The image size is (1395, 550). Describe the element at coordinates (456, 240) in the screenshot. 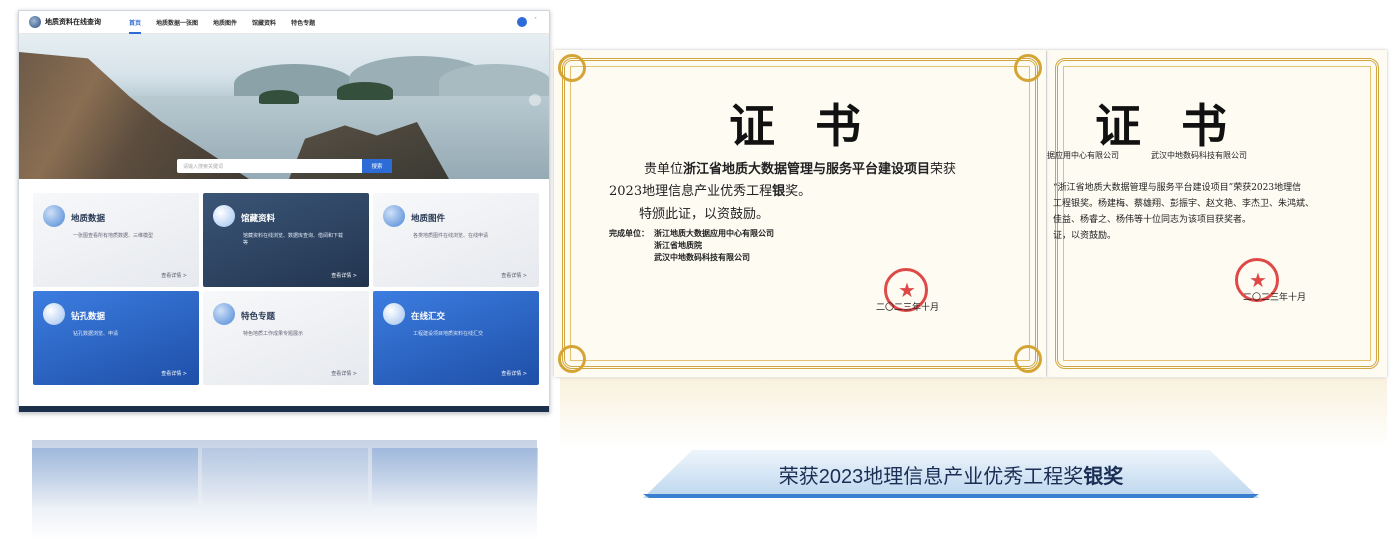

I see `card-geo-drawings: 地质图件 各类地质图件在线浏览、在线申请 查看详情 >` at that location.